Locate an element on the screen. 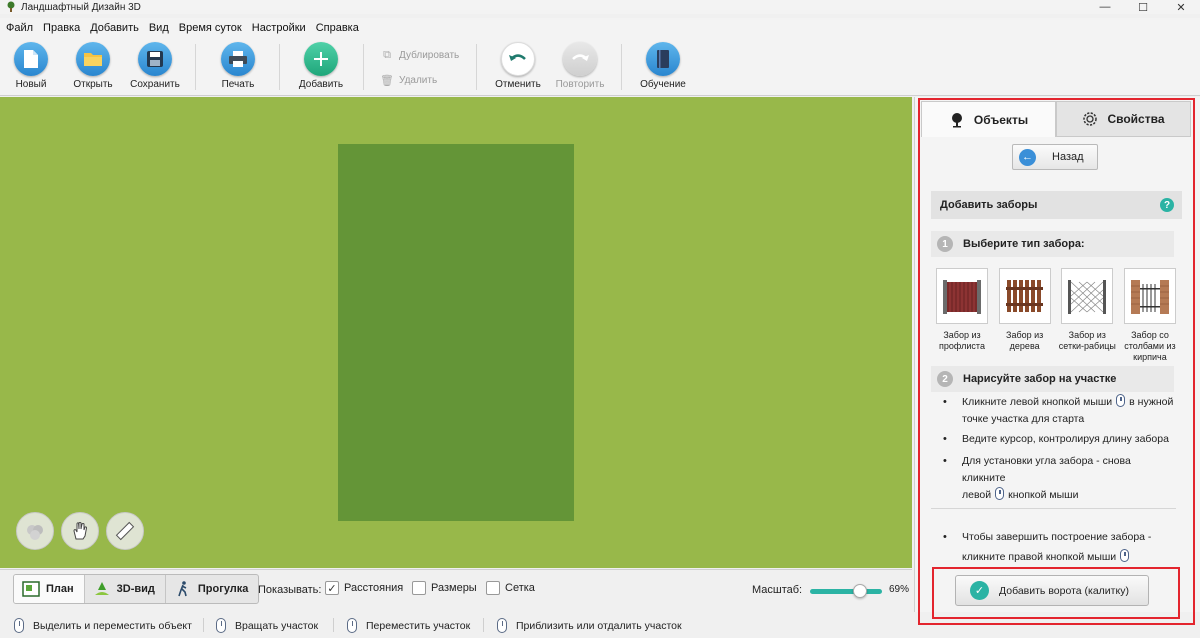 This screenshot has width=1200, height=638. fence-brick-pillars-label: Забор со столбами из кирпича is located at coordinates (1150, 346).